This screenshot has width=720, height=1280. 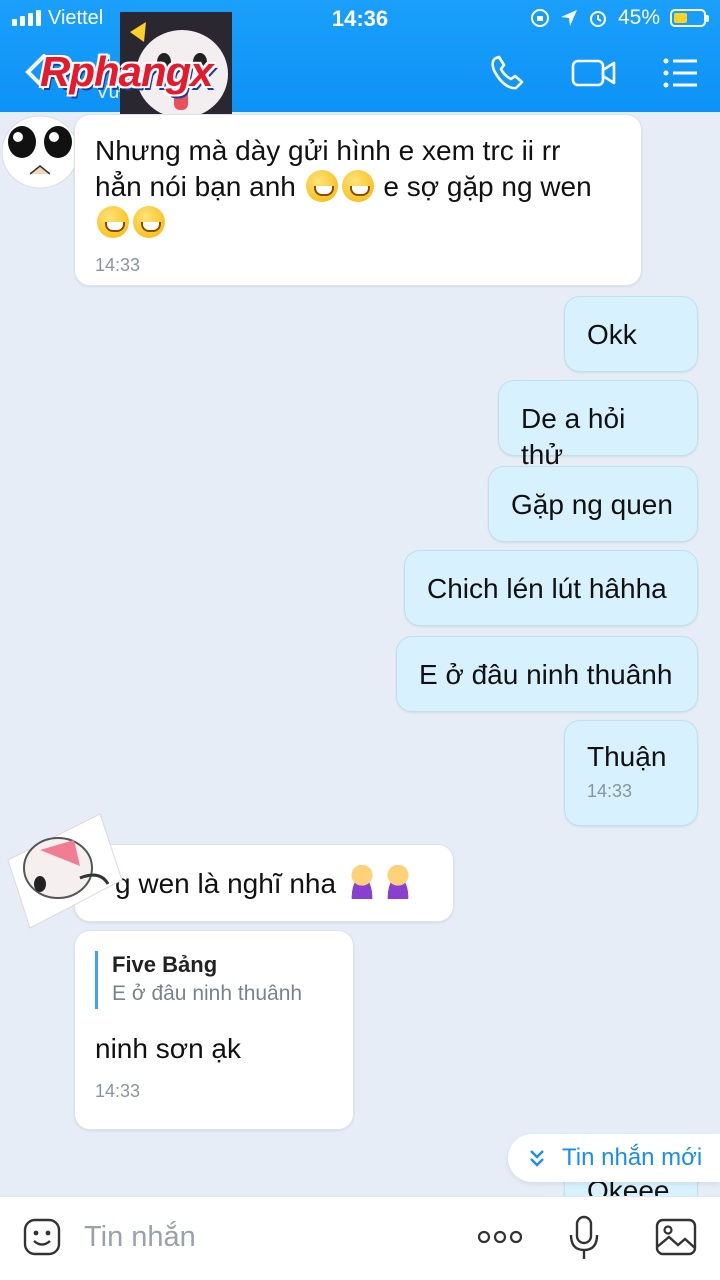 What do you see at coordinates (537, 1158) in the screenshot?
I see `double-chevron-down-icon` at bounding box center [537, 1158].